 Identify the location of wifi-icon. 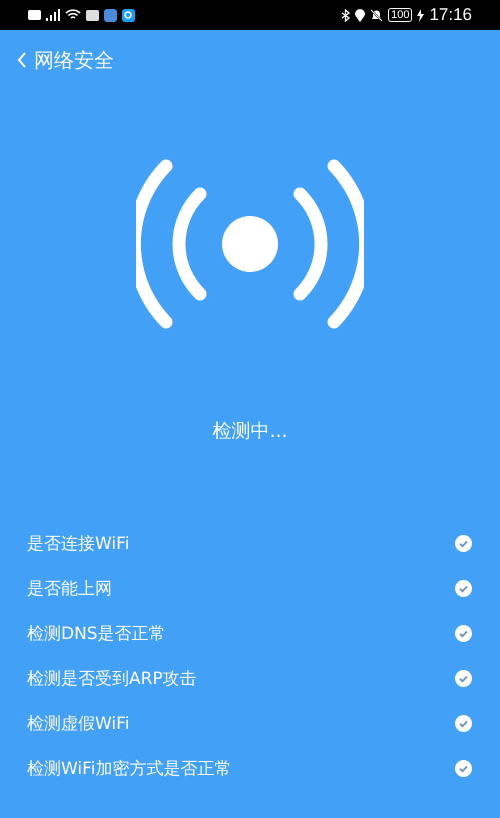
(73, 15).